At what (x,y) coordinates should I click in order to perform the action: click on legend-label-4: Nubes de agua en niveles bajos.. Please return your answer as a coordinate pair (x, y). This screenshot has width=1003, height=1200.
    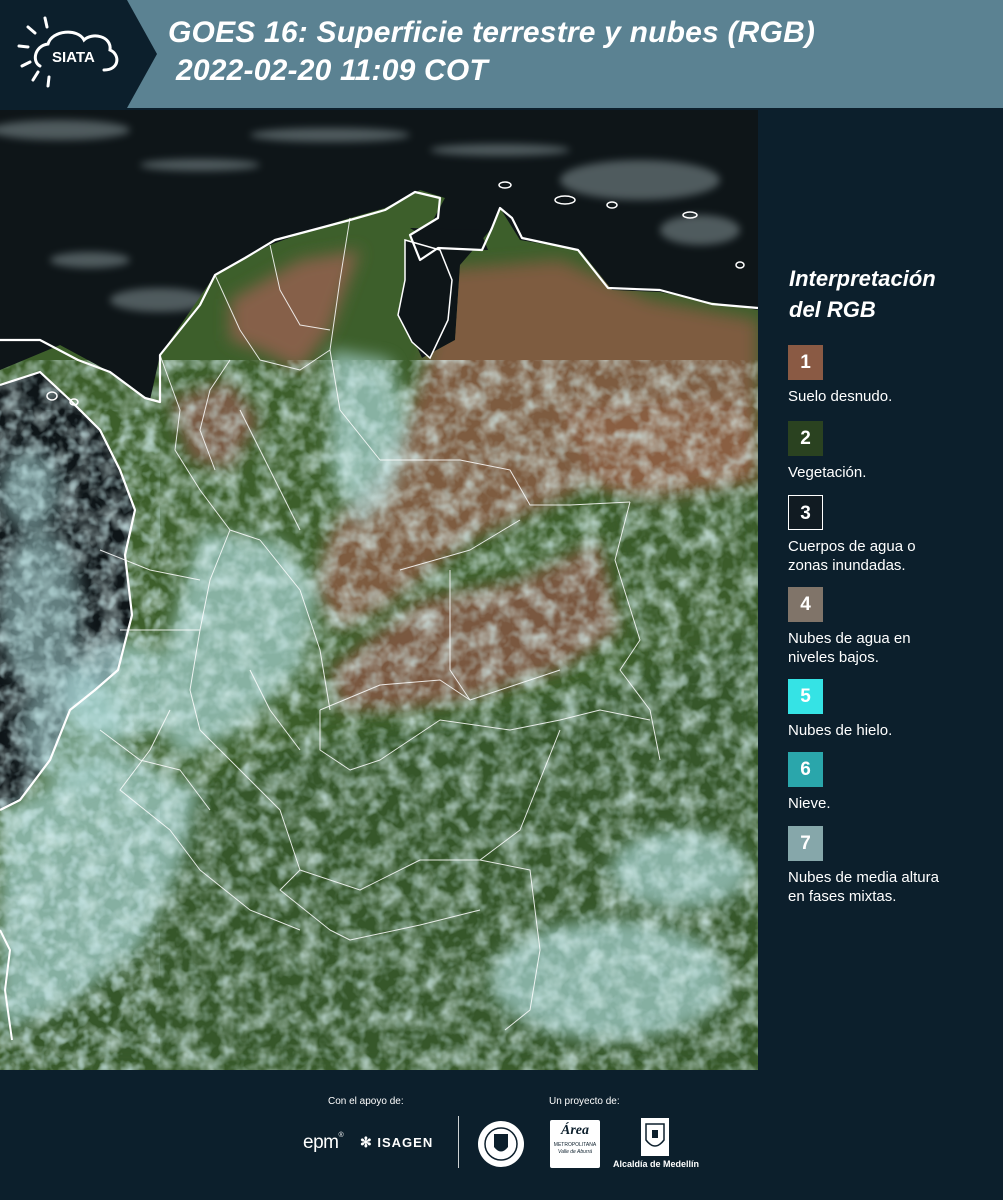
    Looking at the image, I should click on (849, 648).